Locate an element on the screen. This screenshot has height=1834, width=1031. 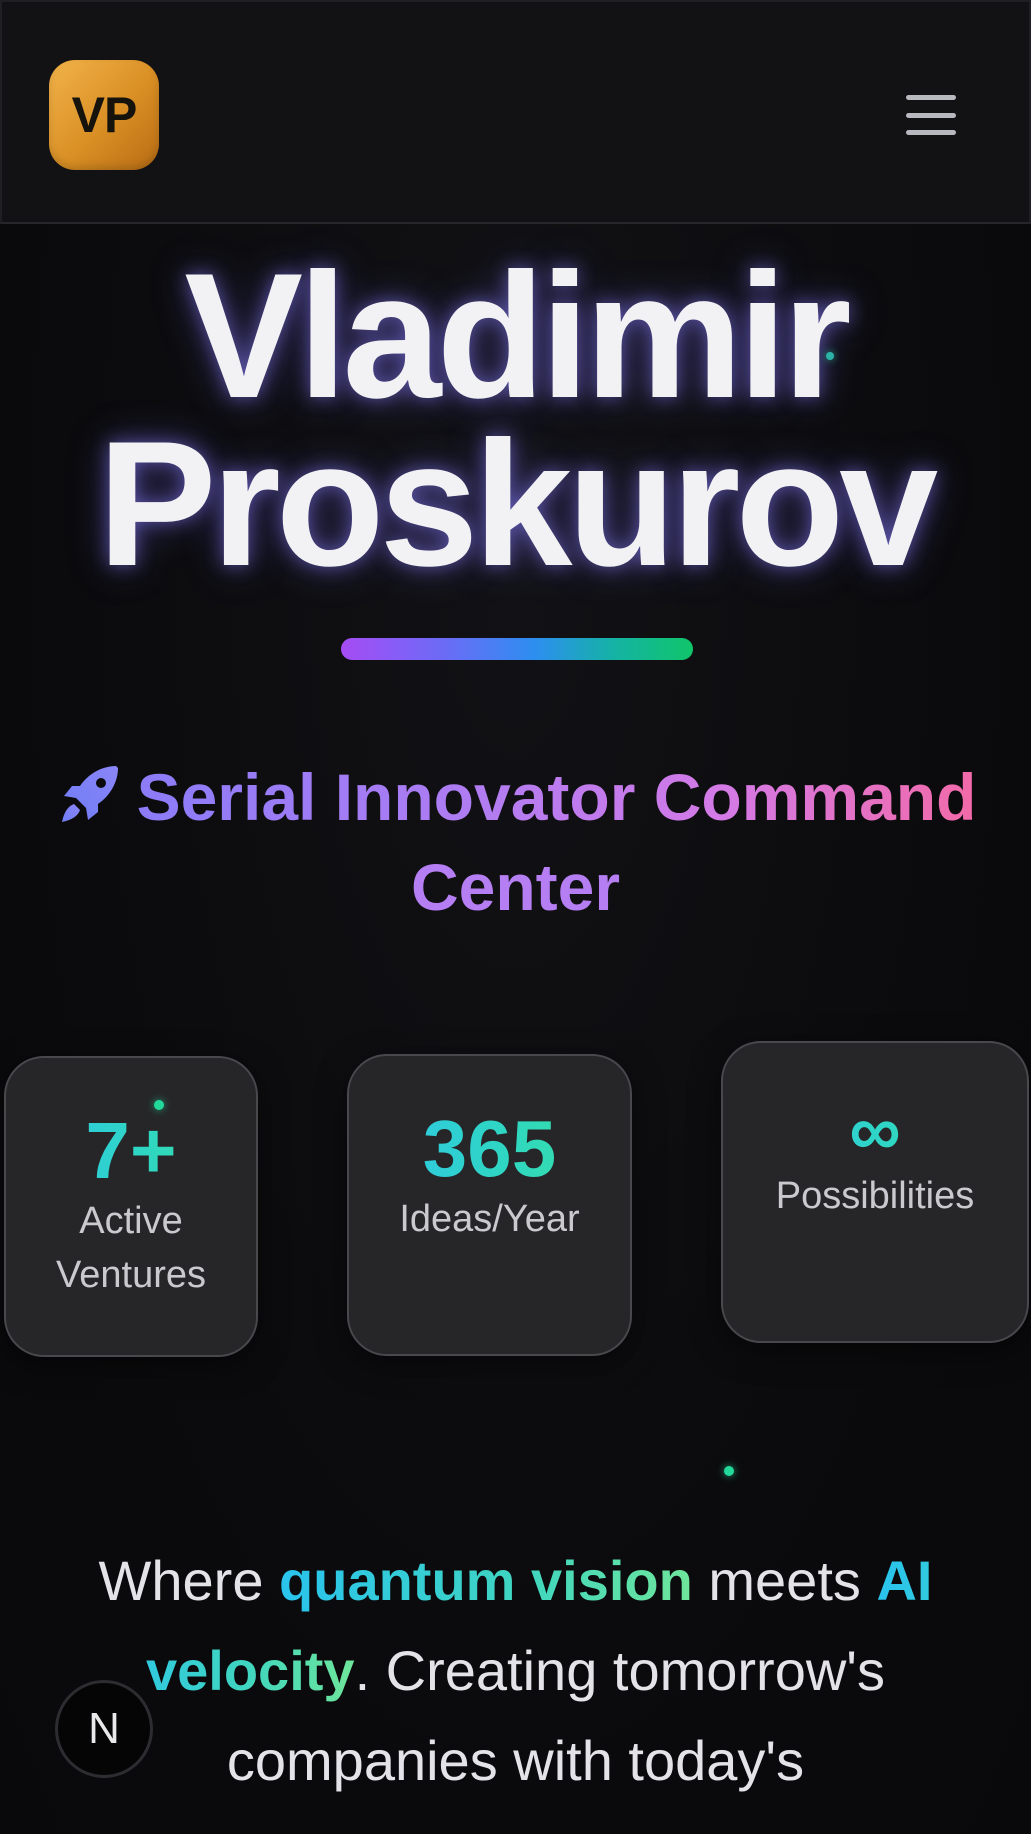
stat-card-possibilities: ∞ Possibilities is located at coordinates (875, 1192).